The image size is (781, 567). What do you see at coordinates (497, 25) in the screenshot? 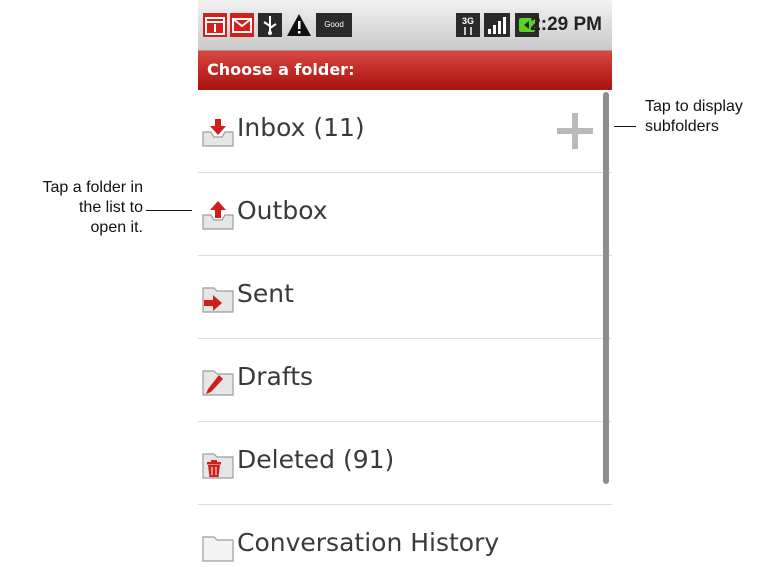
I see `signal-icon` at bounding box center [497, 25].